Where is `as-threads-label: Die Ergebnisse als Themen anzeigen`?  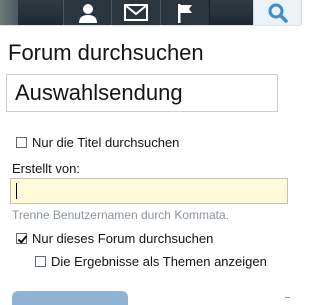 as-threads-label: Die Ergebnisse als Themen anzeigen is located at coordinates (159, 261).